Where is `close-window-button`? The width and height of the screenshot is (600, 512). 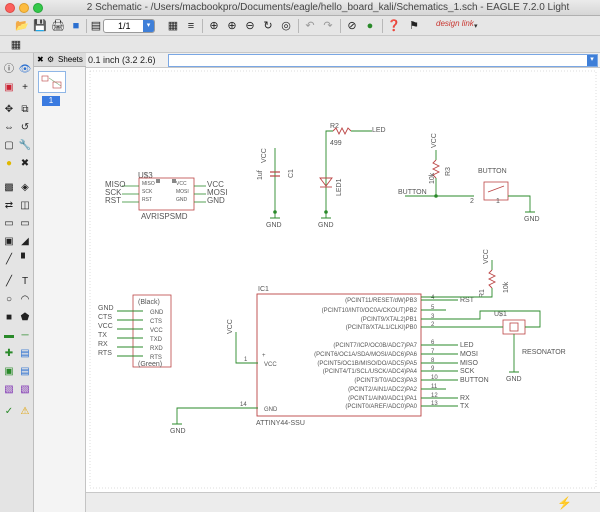
close-window-button is located at coordinates (10, 8).